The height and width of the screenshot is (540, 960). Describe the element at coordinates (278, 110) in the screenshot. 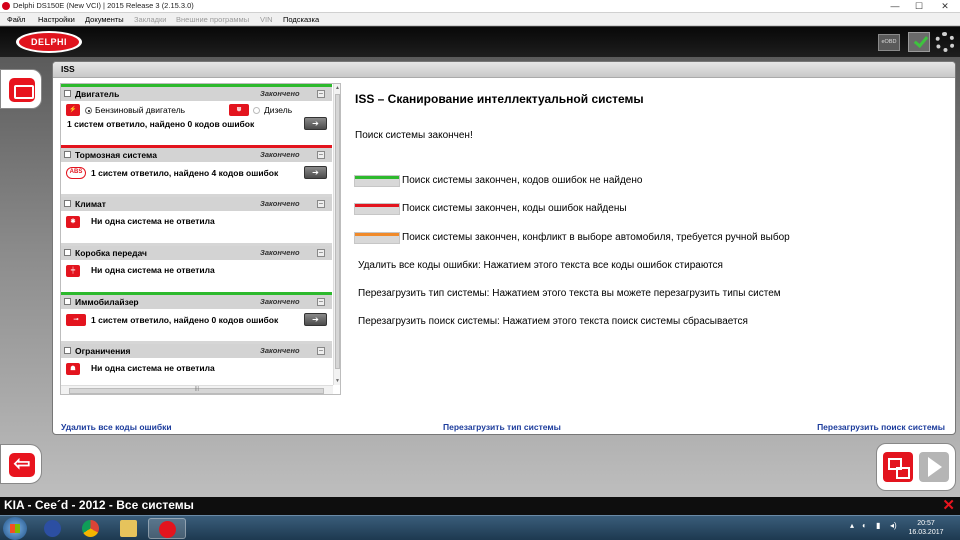

I see `diesel-option-label: Дизель` at that location.